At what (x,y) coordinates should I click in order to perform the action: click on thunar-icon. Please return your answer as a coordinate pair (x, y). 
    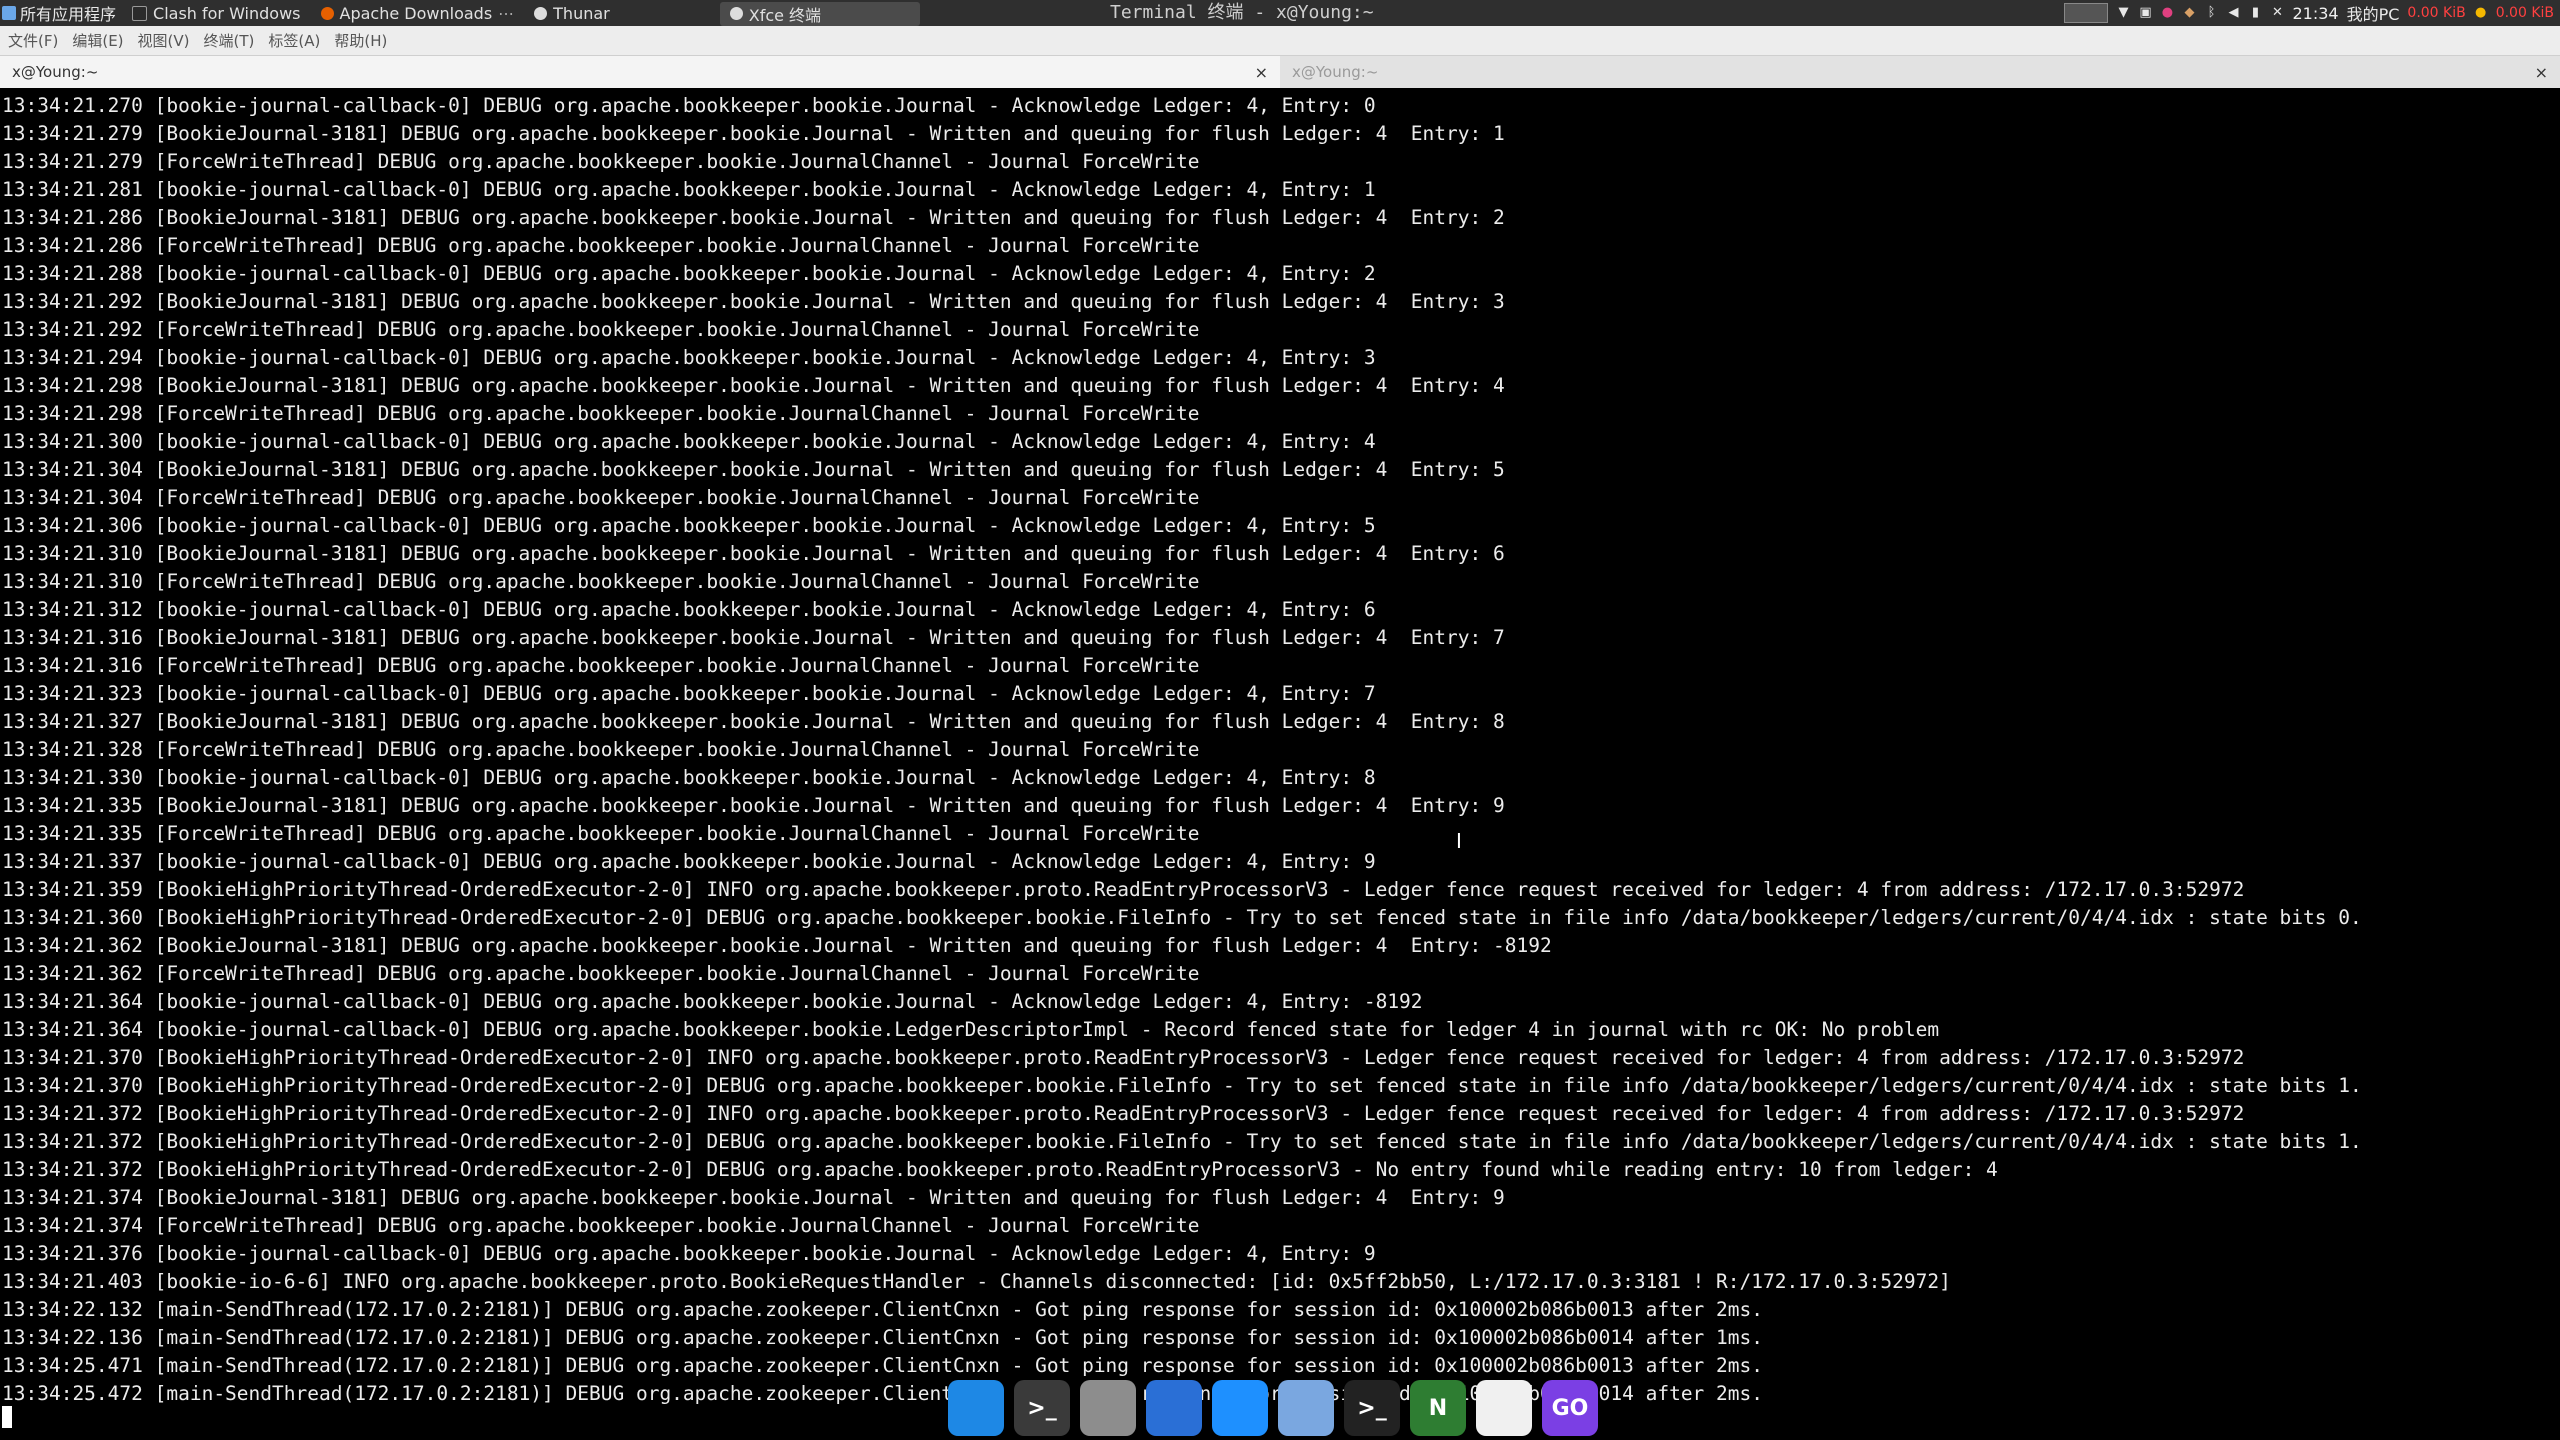
    Looking at the image, I should click on (541, 13).